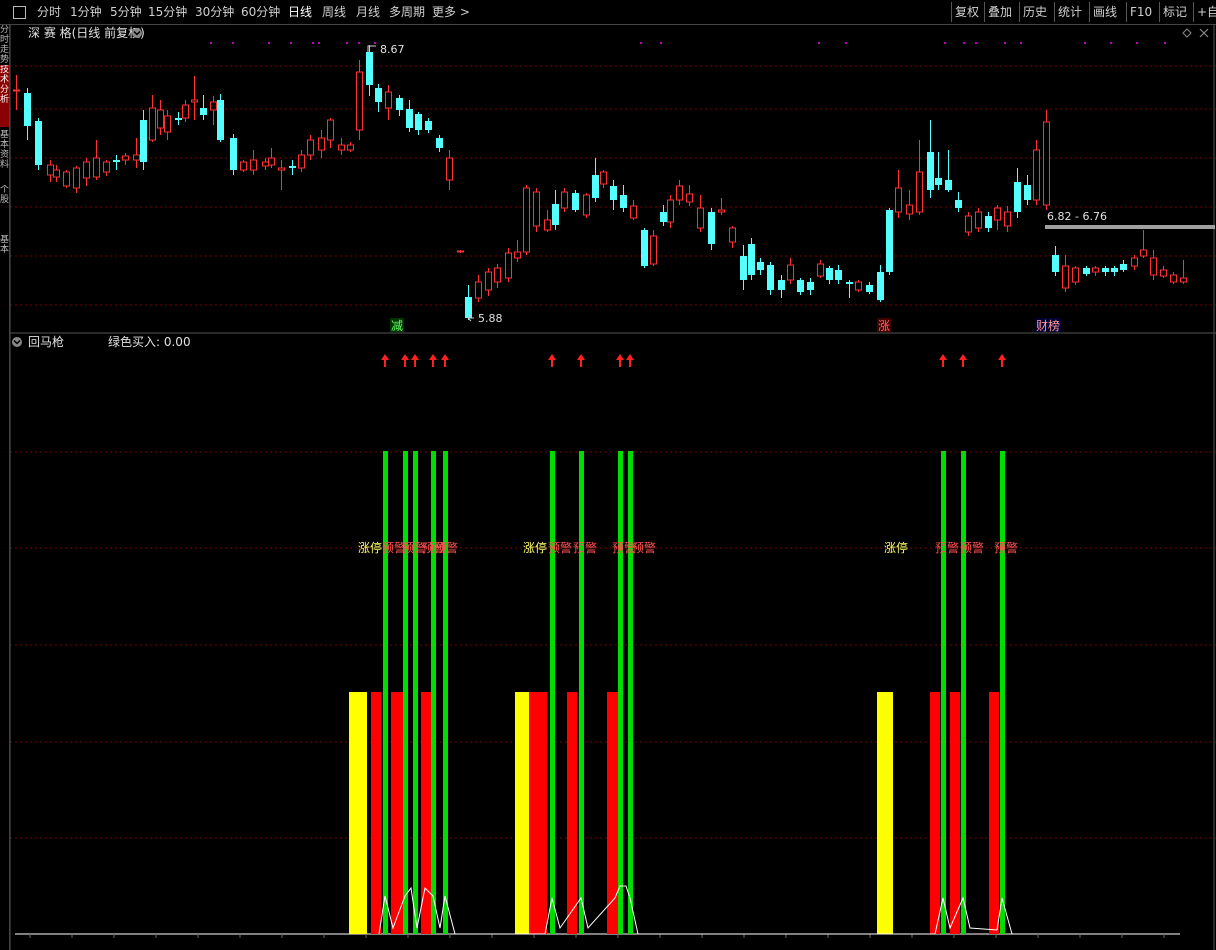 The image size is (1216, 950). I want to click on expand-icon, so click(1187, 33).